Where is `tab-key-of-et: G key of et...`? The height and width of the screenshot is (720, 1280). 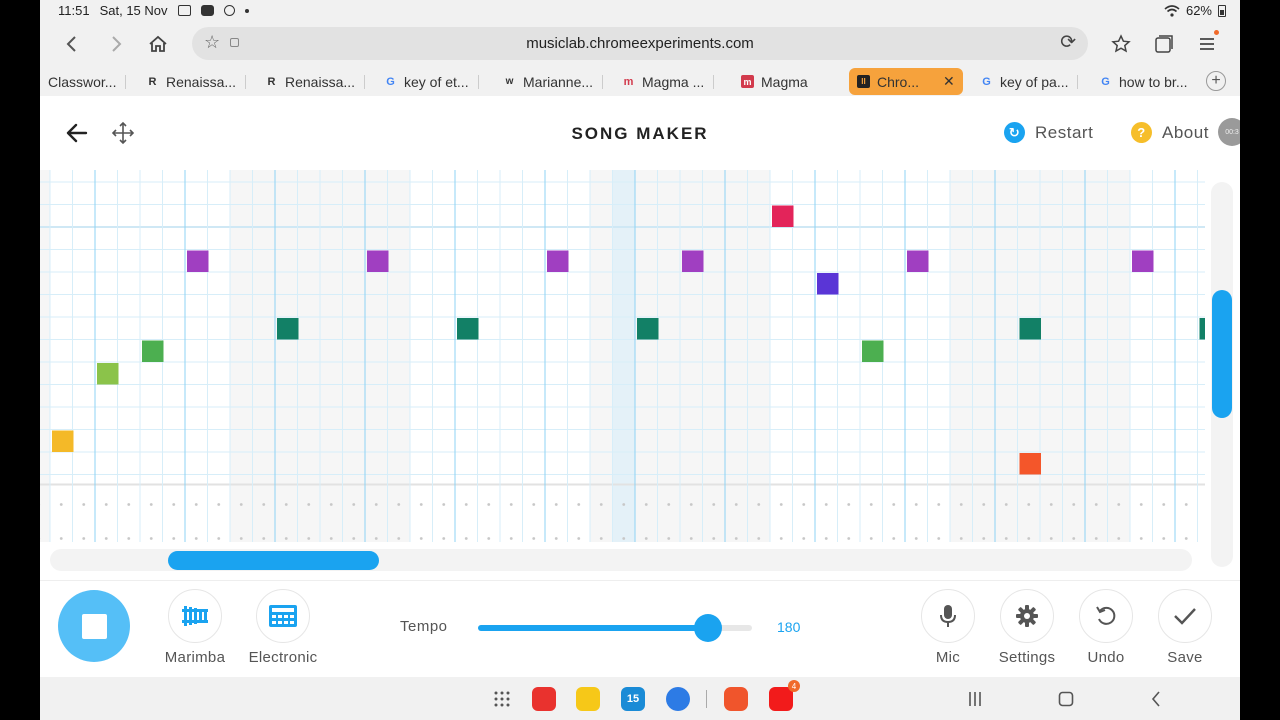 tab-key-of-et: G key of et... is located at coordinates (431, 81).